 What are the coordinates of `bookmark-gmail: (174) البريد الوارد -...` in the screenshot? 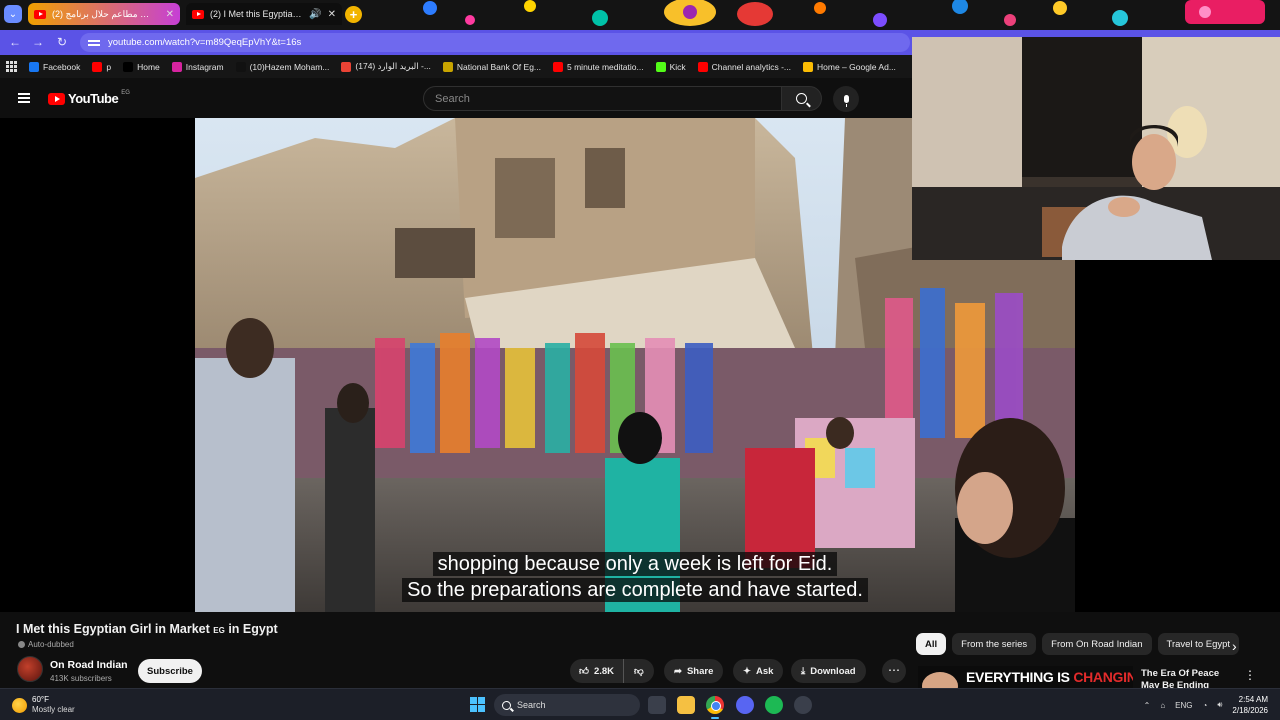 It's located at (386, 66).